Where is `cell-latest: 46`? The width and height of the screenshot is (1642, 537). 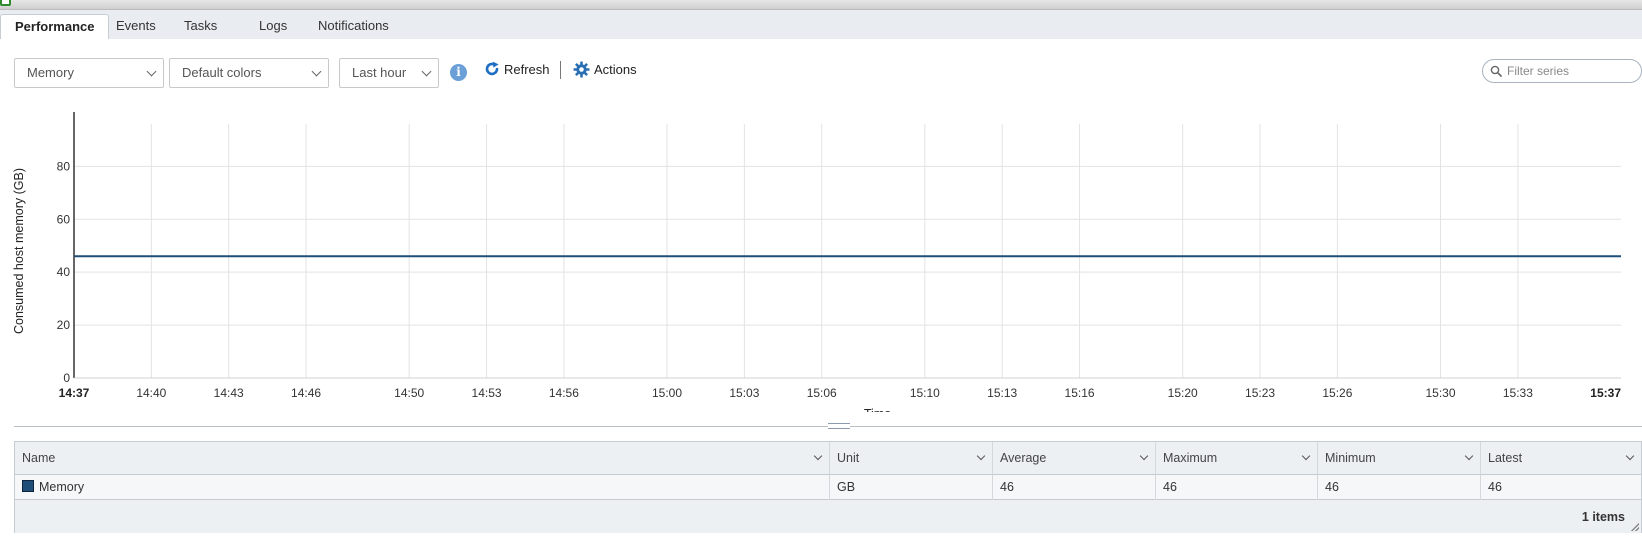
cell-latest: 46 is located at coordinates (1495, 487).